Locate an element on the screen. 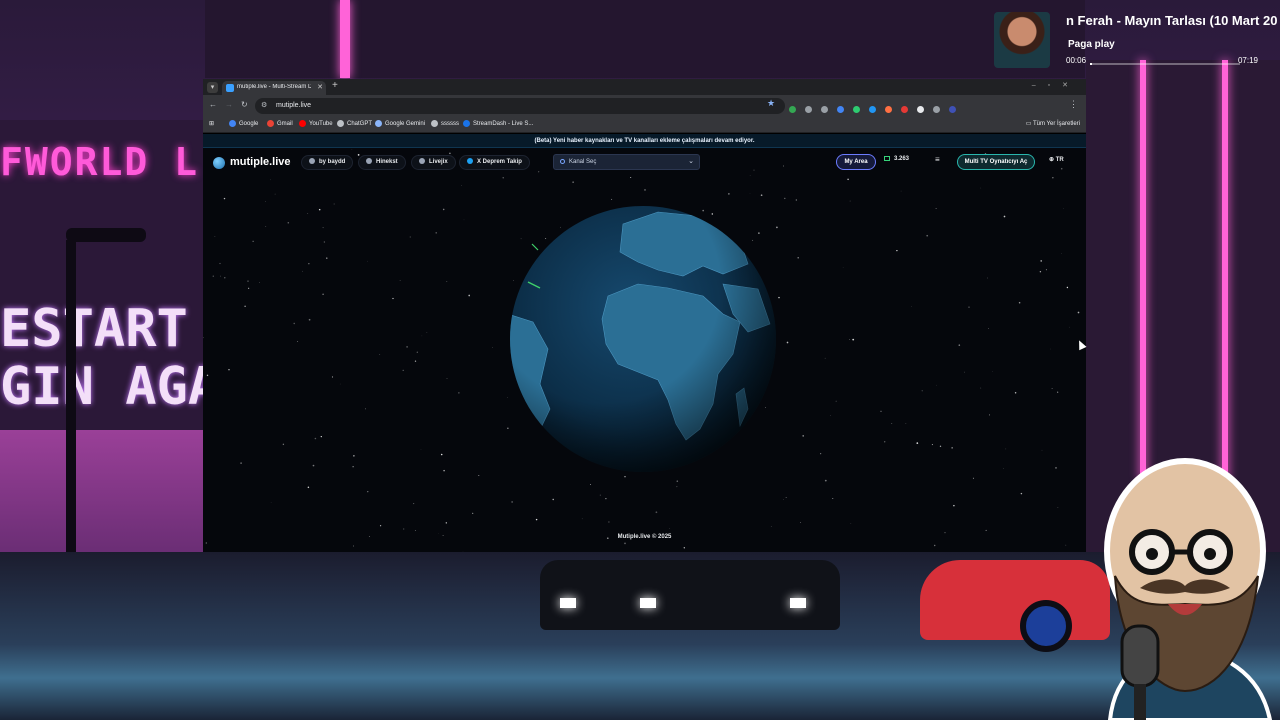  by-baydd-label: by baydd is located at coordinates (332, 162).